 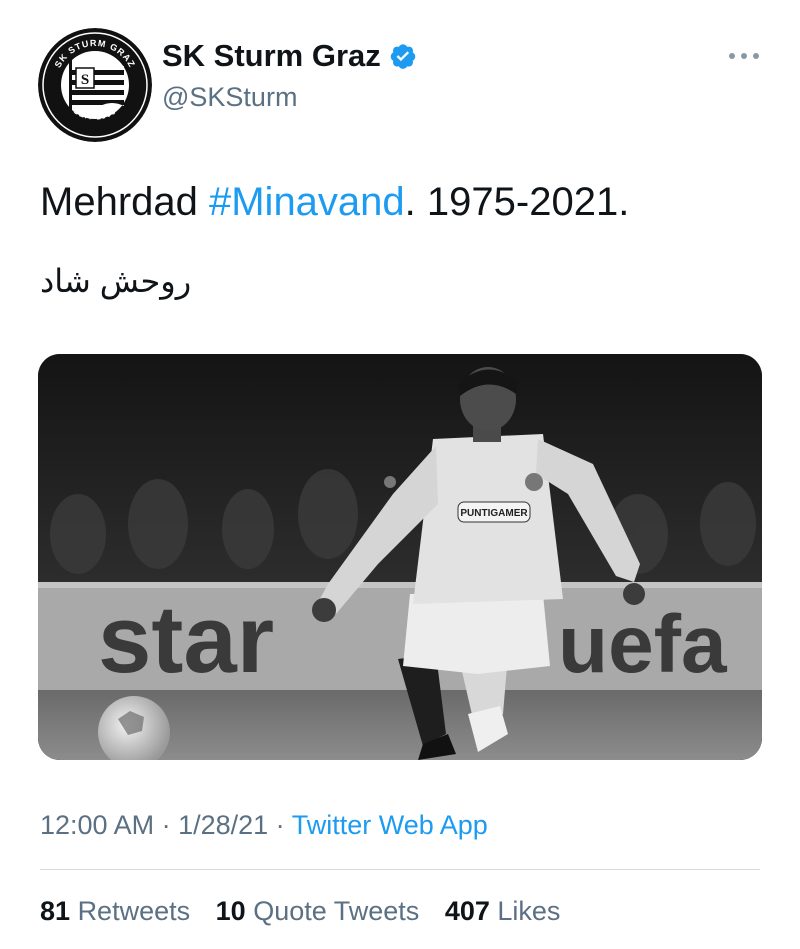 I want to click on sk-sturm-graz-crest-icon: SK STURM GRAZ SEIT 1909 S, so click(x=95, y=85).